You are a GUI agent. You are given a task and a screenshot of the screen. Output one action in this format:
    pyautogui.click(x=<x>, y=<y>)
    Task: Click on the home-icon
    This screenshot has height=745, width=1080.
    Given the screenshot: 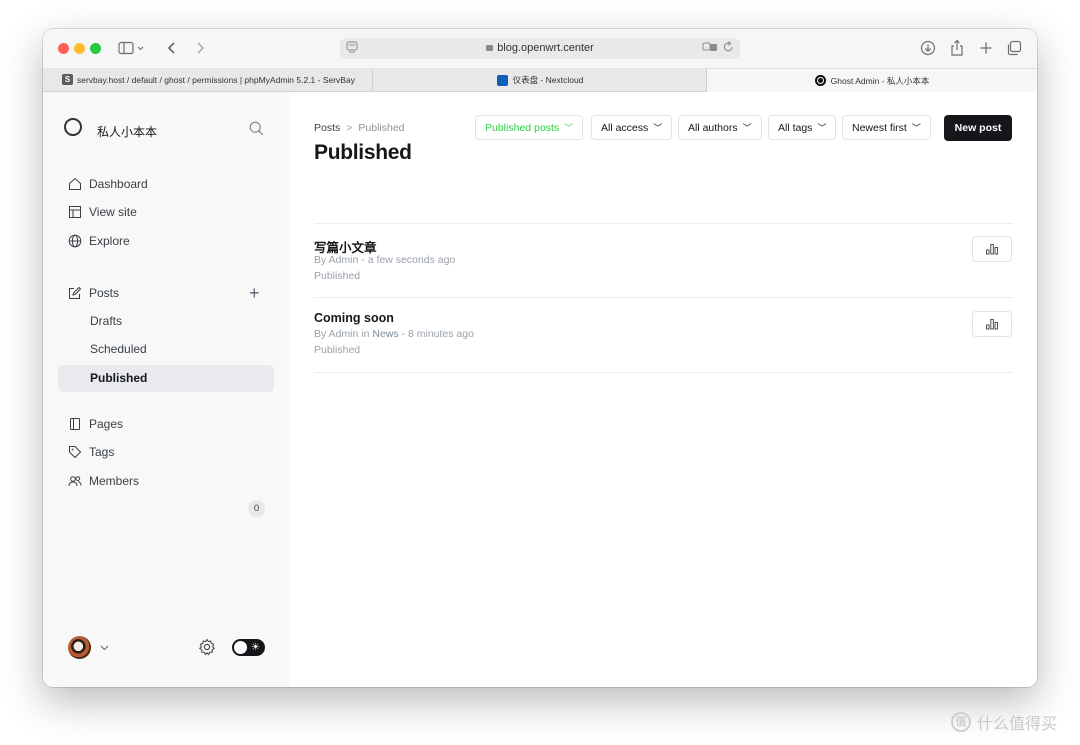 What is the action you would take?
    pyautogui.click(x=75, y=184)
    